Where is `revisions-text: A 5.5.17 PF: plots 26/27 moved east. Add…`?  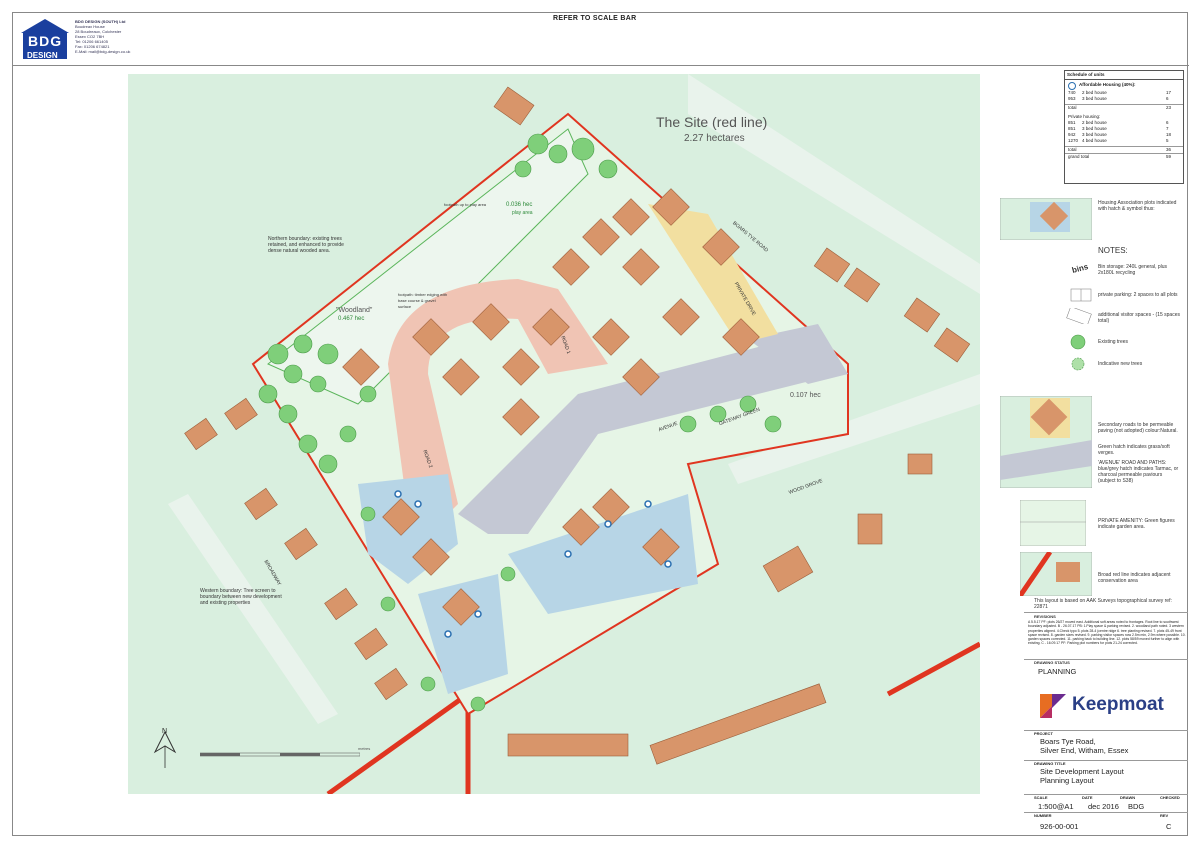
revisions-text: A 5.5.17 PF: plots 26/27 moved east. Add… is located at coordinates (1107, 633).